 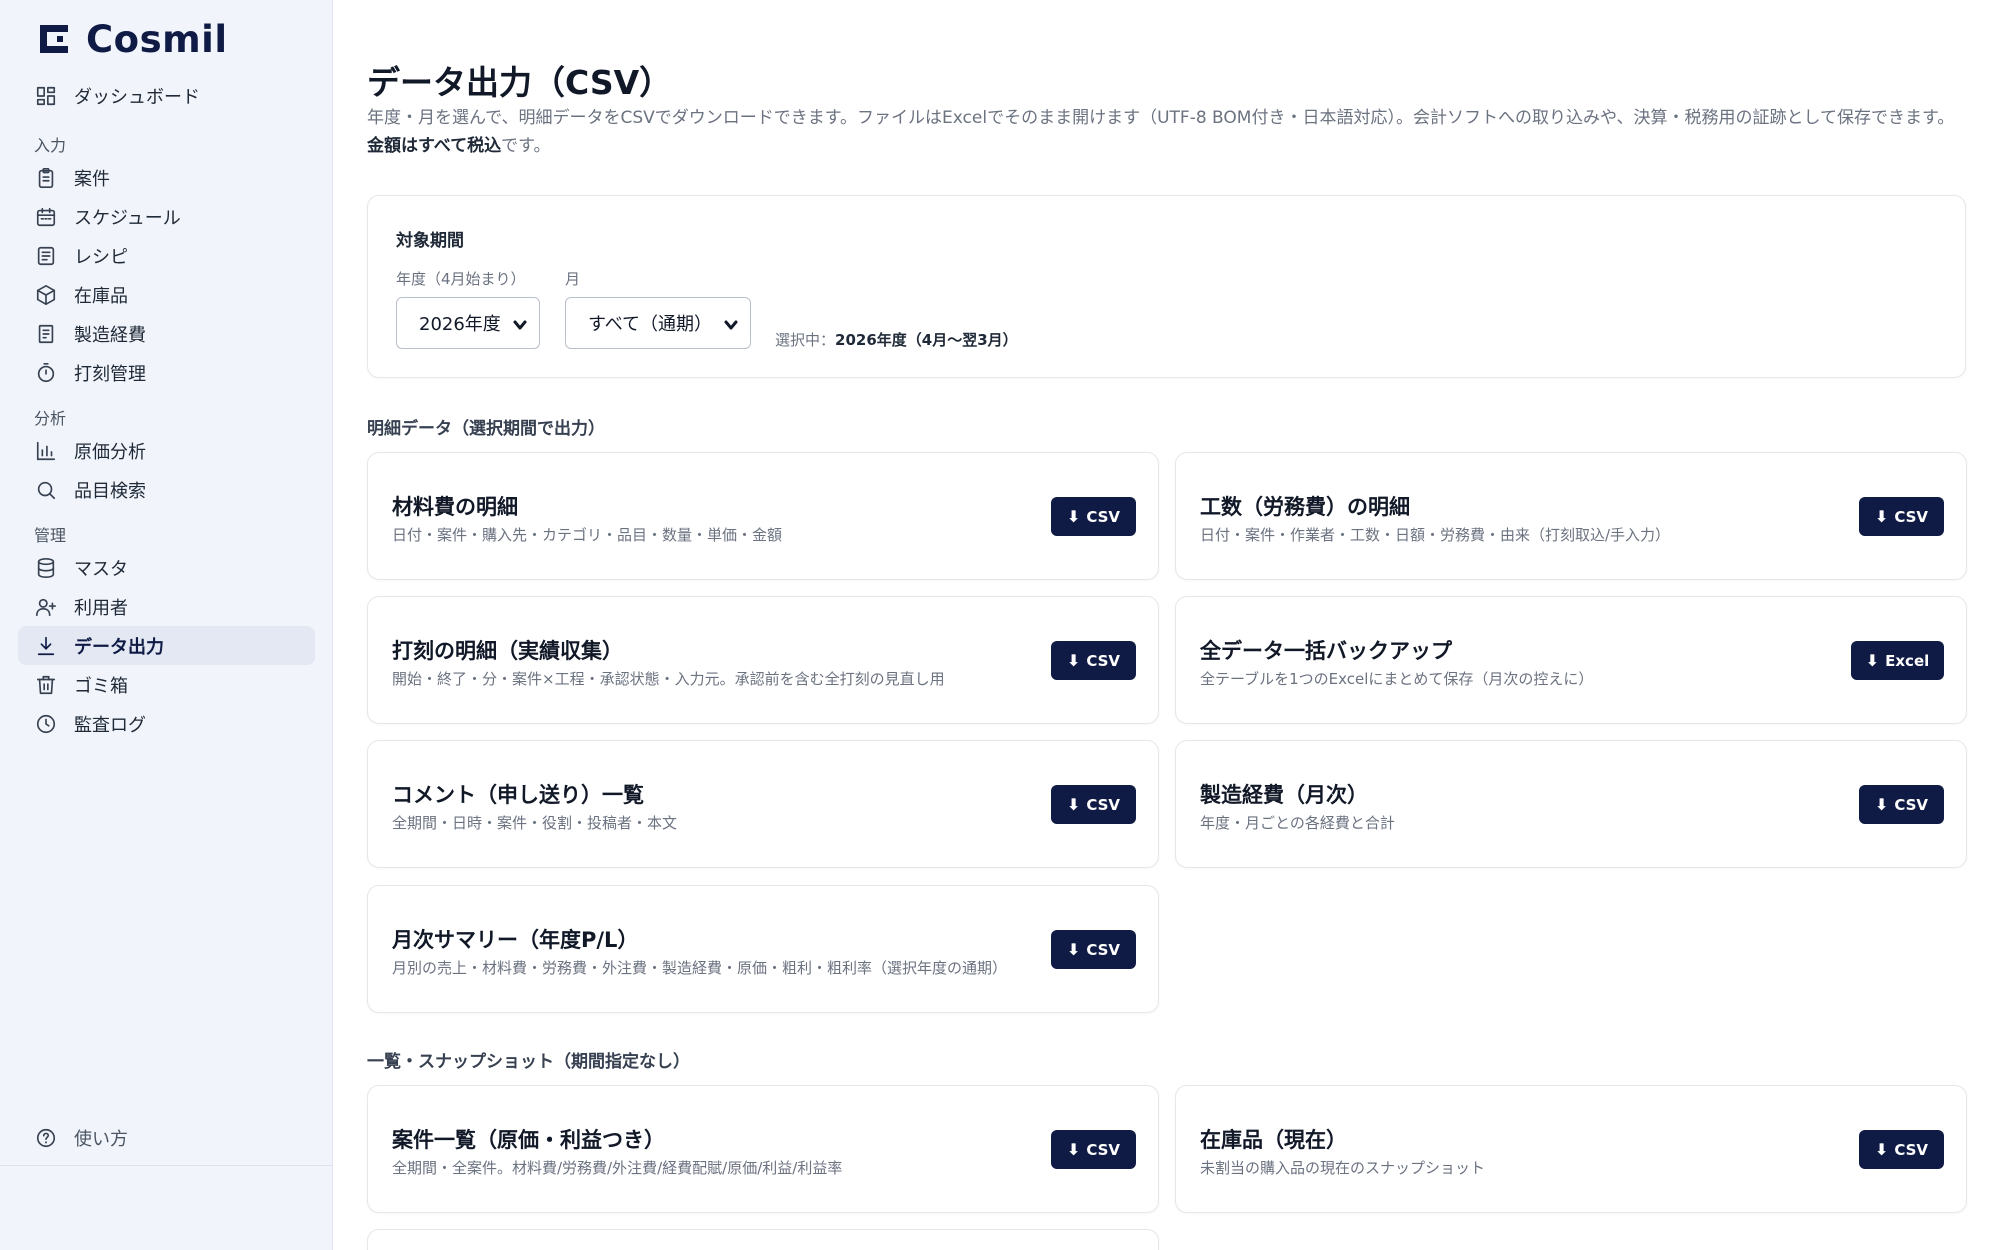 What do you see at coordinates (515, 940) in the screenshot?
I see `export-card-title: 月次サマリー（年度P/L）` at bounding box center [515, 940].